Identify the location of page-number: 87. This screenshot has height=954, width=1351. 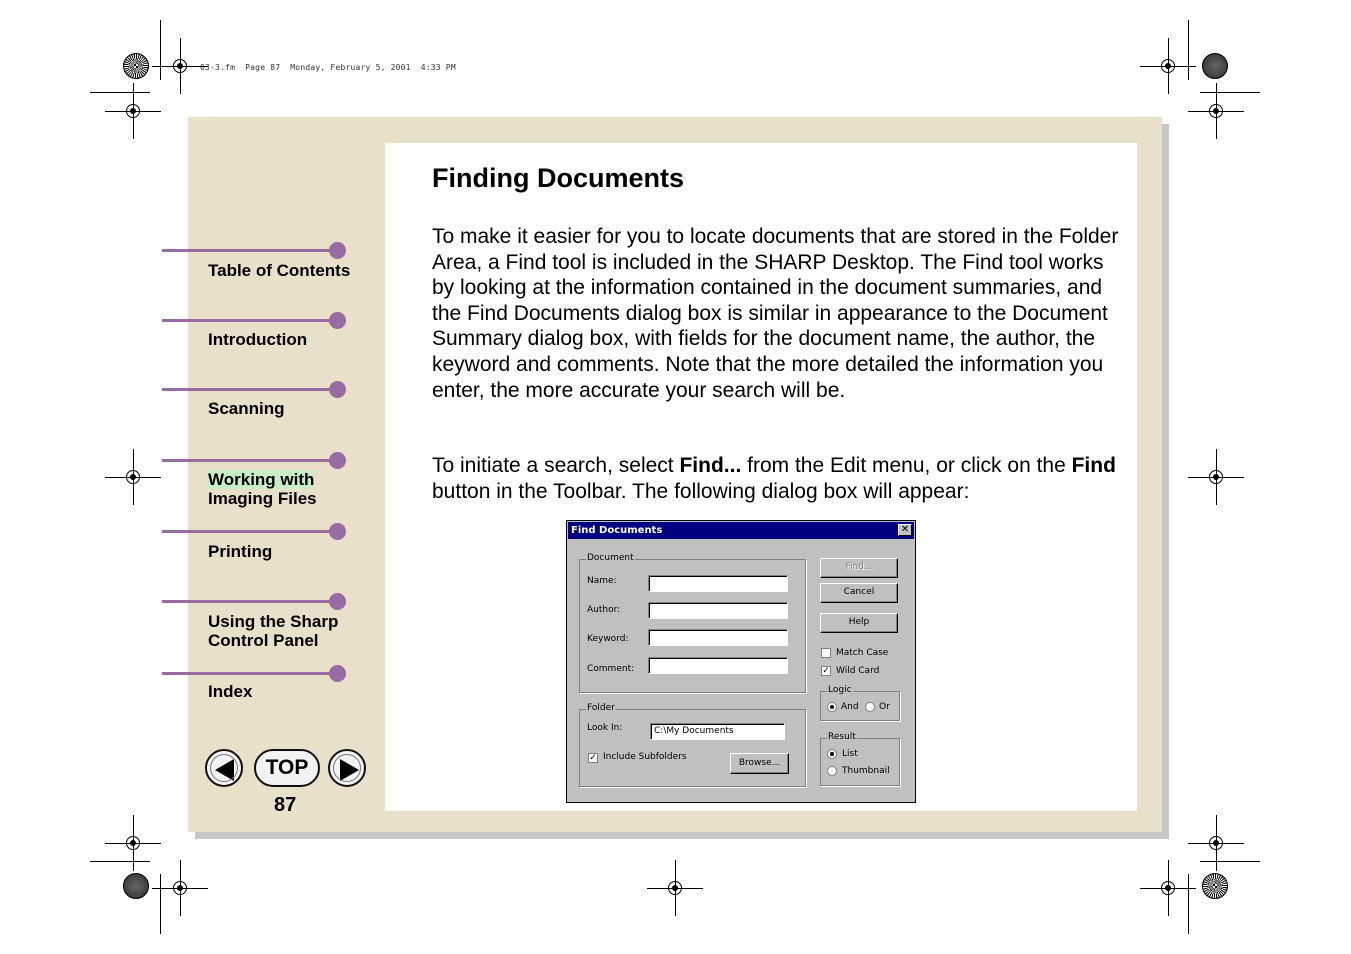
(285, 805).